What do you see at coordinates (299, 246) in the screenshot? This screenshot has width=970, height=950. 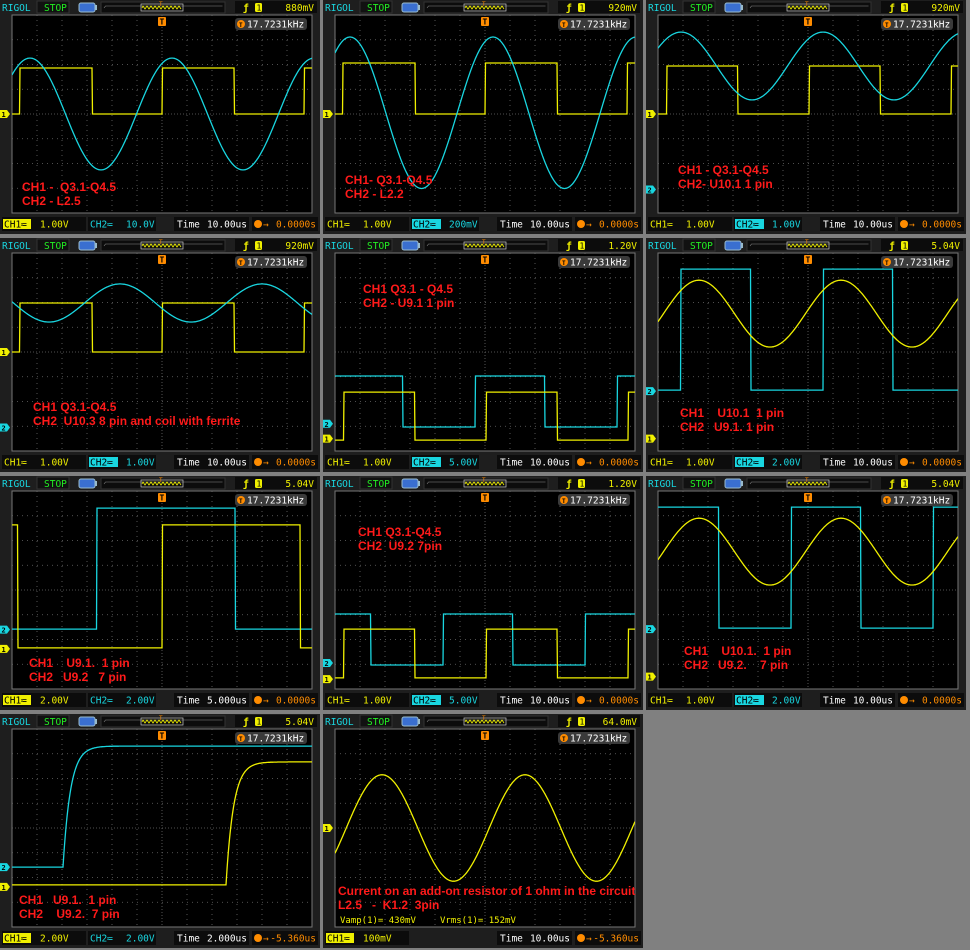 I see `trigger-level: 920mV` at bounding box center [299, 246].